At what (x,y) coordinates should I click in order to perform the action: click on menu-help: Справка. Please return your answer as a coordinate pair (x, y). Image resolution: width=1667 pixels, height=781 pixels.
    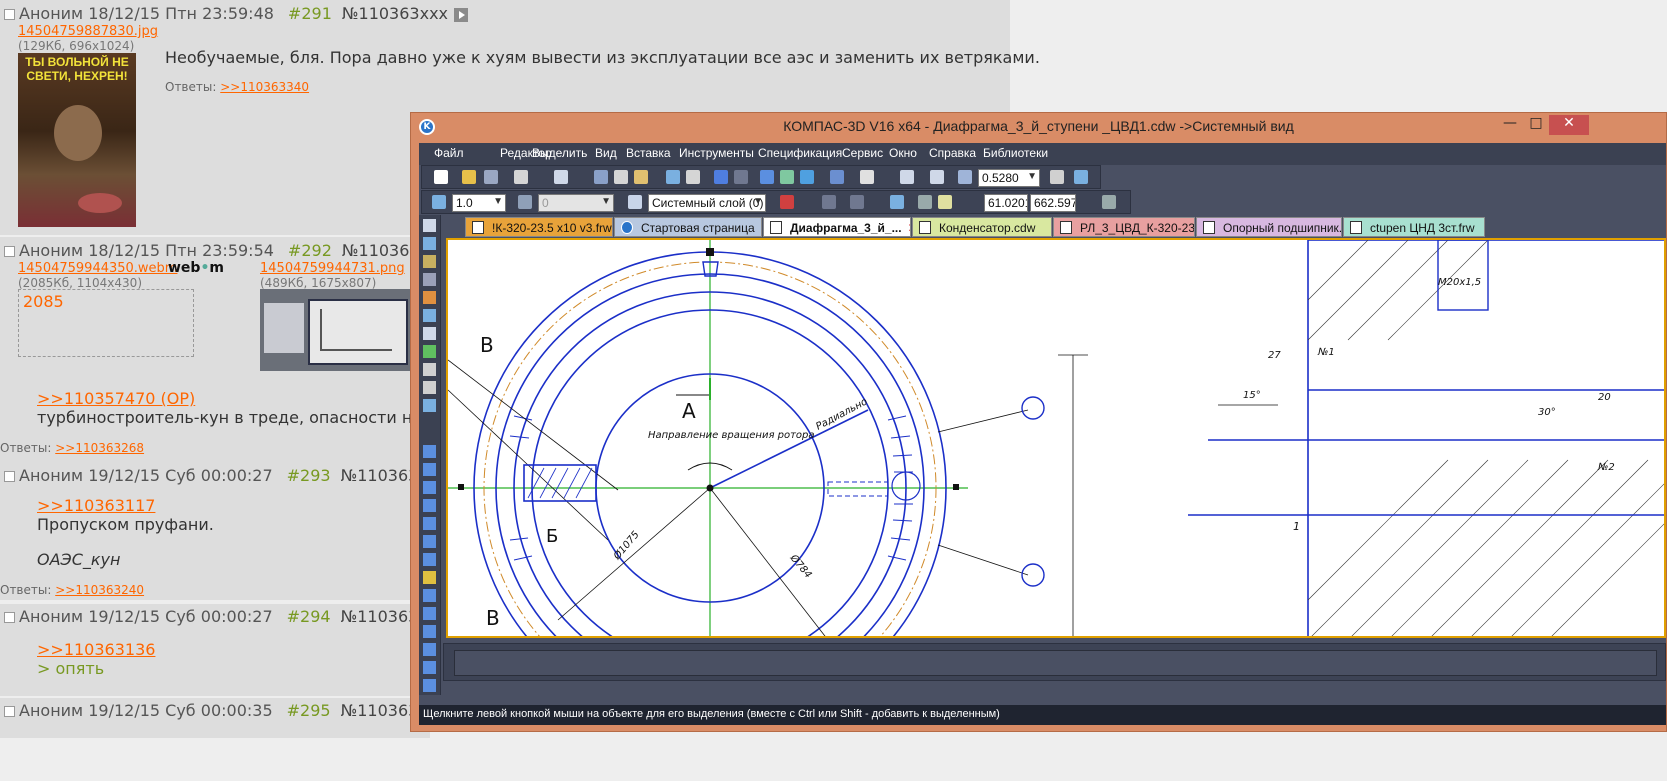
    Looking at the image, I should click on (952, 153).